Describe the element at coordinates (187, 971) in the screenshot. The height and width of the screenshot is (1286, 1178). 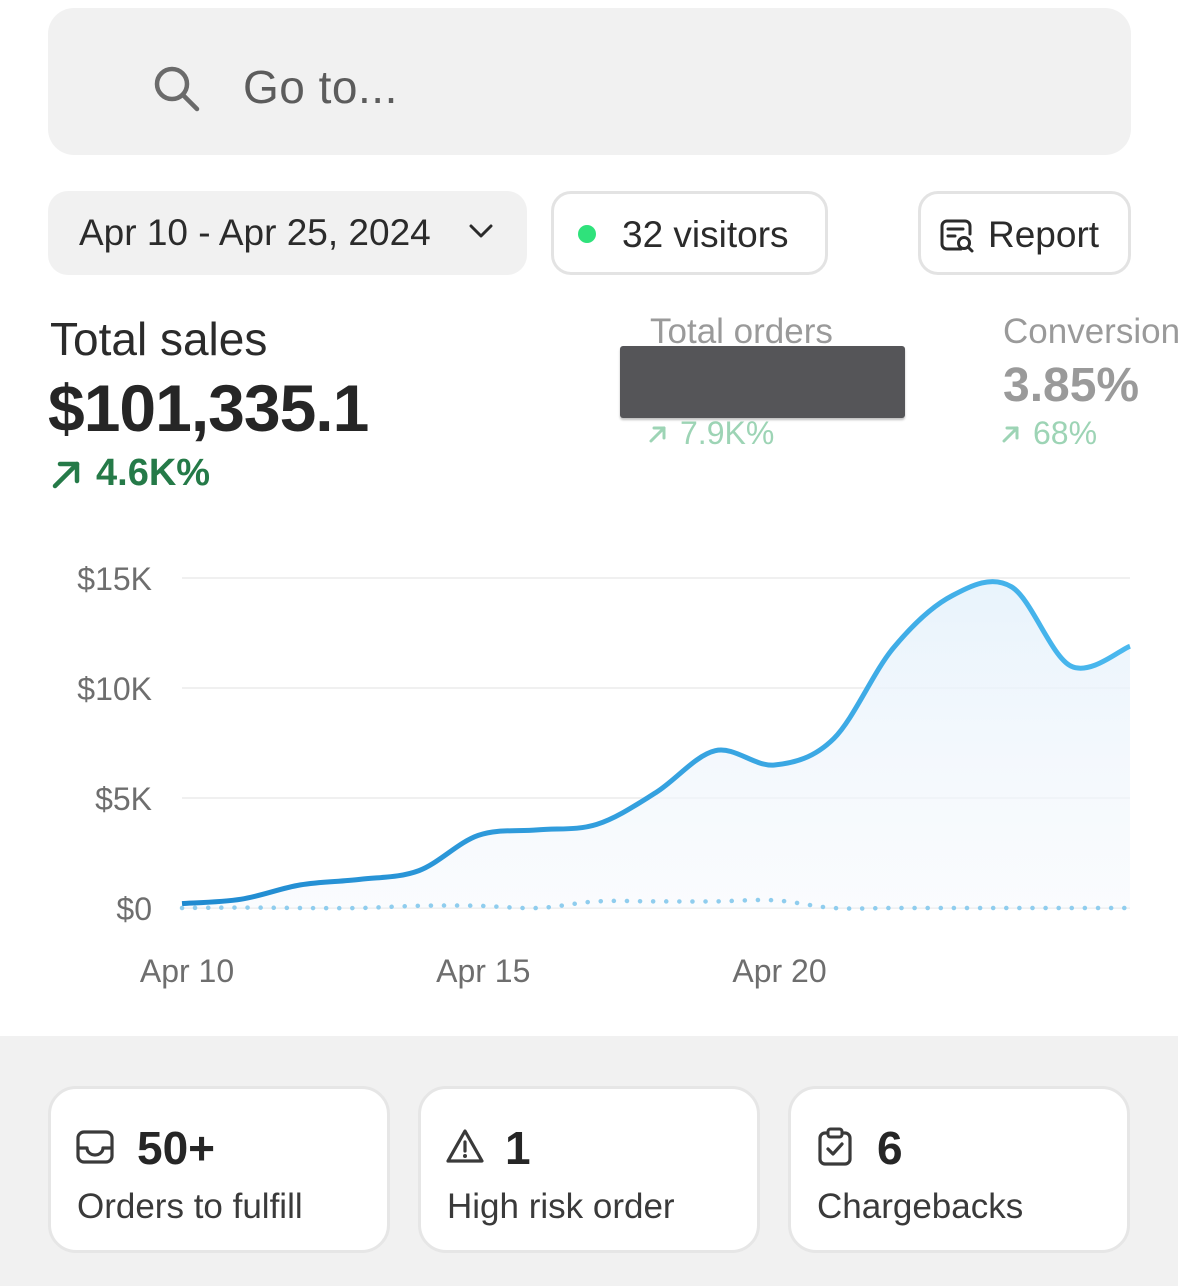
I see `x-tick-label: Apr 10` at that location.